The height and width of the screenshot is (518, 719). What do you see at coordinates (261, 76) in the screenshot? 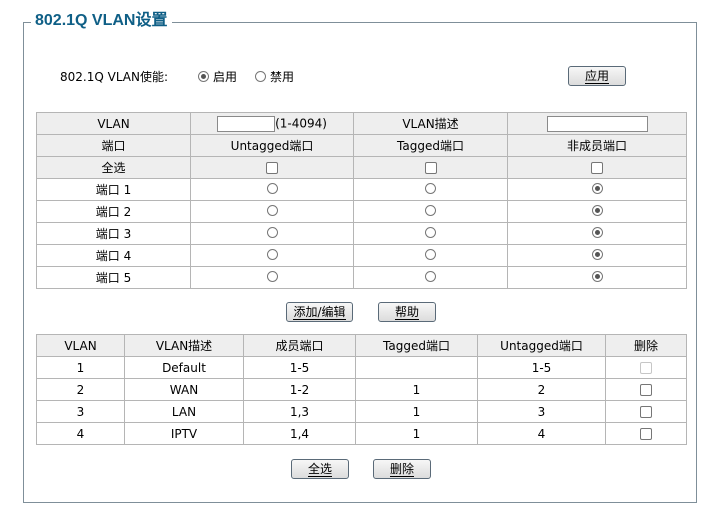
I see `enable-off-radio` at bounding box center [261, 76].